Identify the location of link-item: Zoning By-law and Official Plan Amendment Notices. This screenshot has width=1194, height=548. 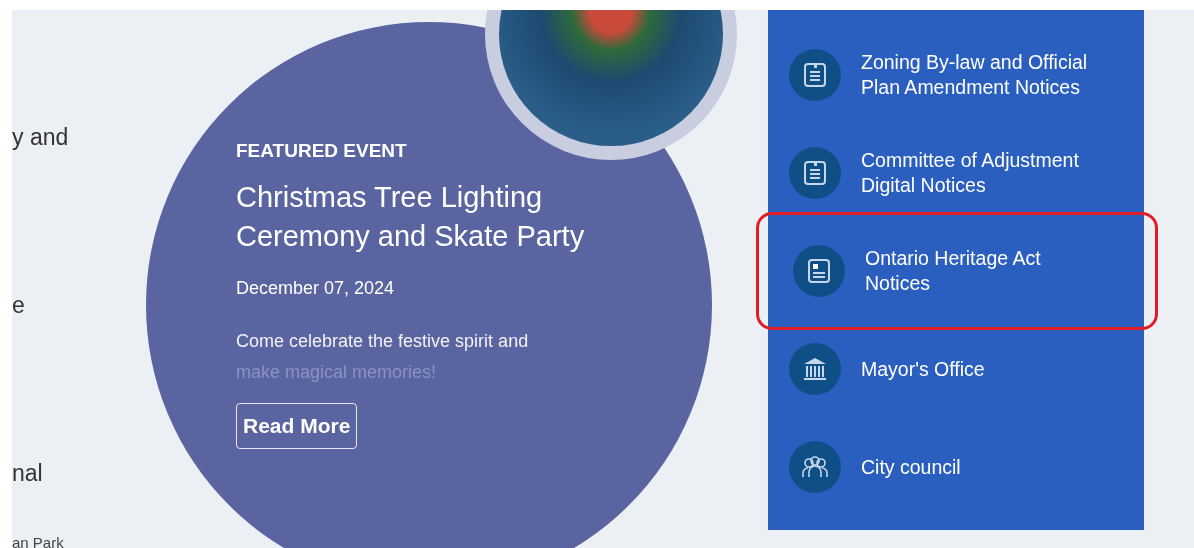
(956, 75).